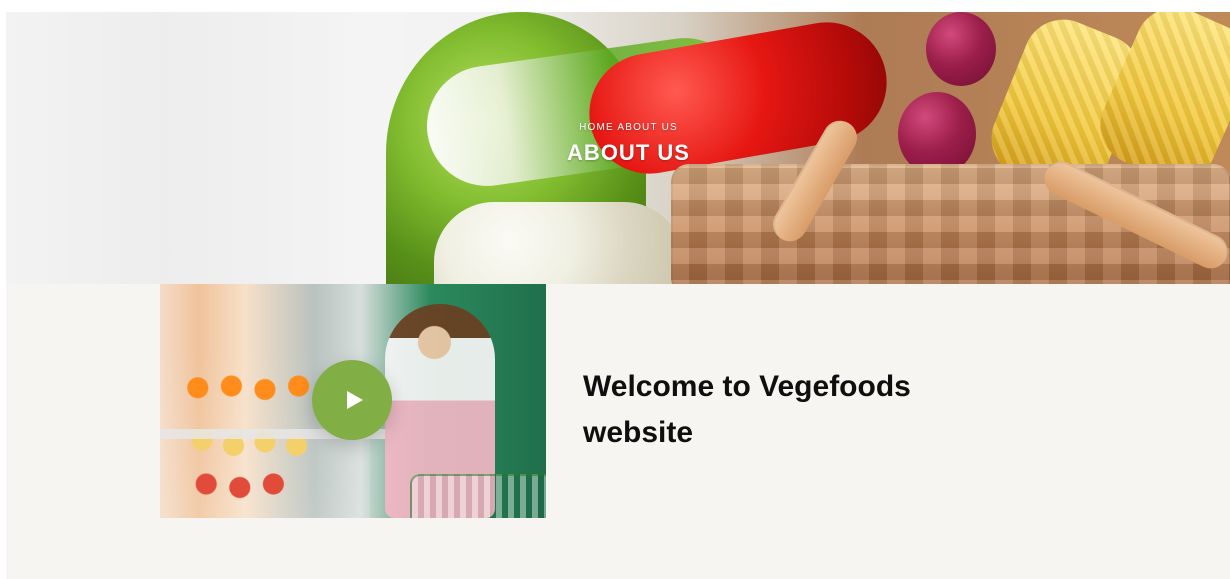  I want to click on hero-title-block: Home About us About us, so click(628, 144).